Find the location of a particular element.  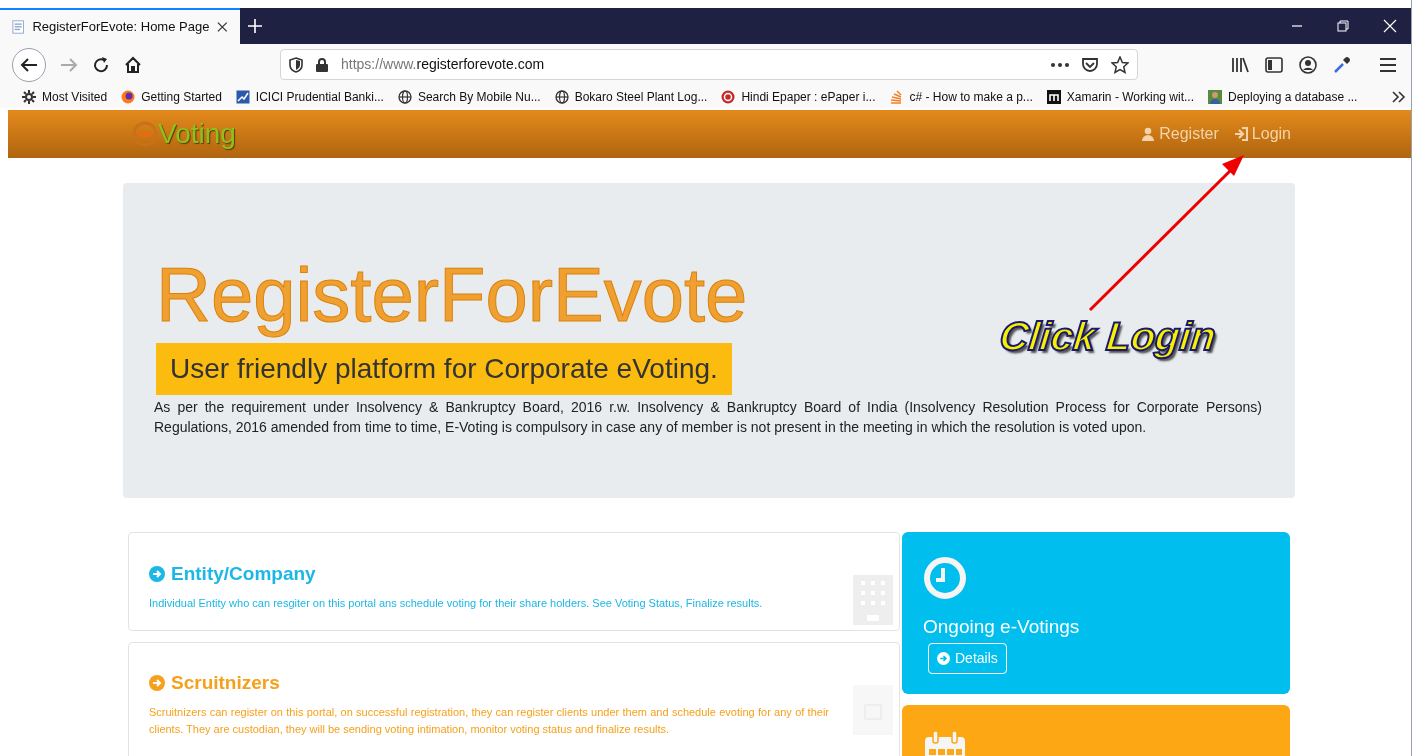

tagline-banner: User friendly platform for Corporate eVoting. is located at coordinates (444, 369).